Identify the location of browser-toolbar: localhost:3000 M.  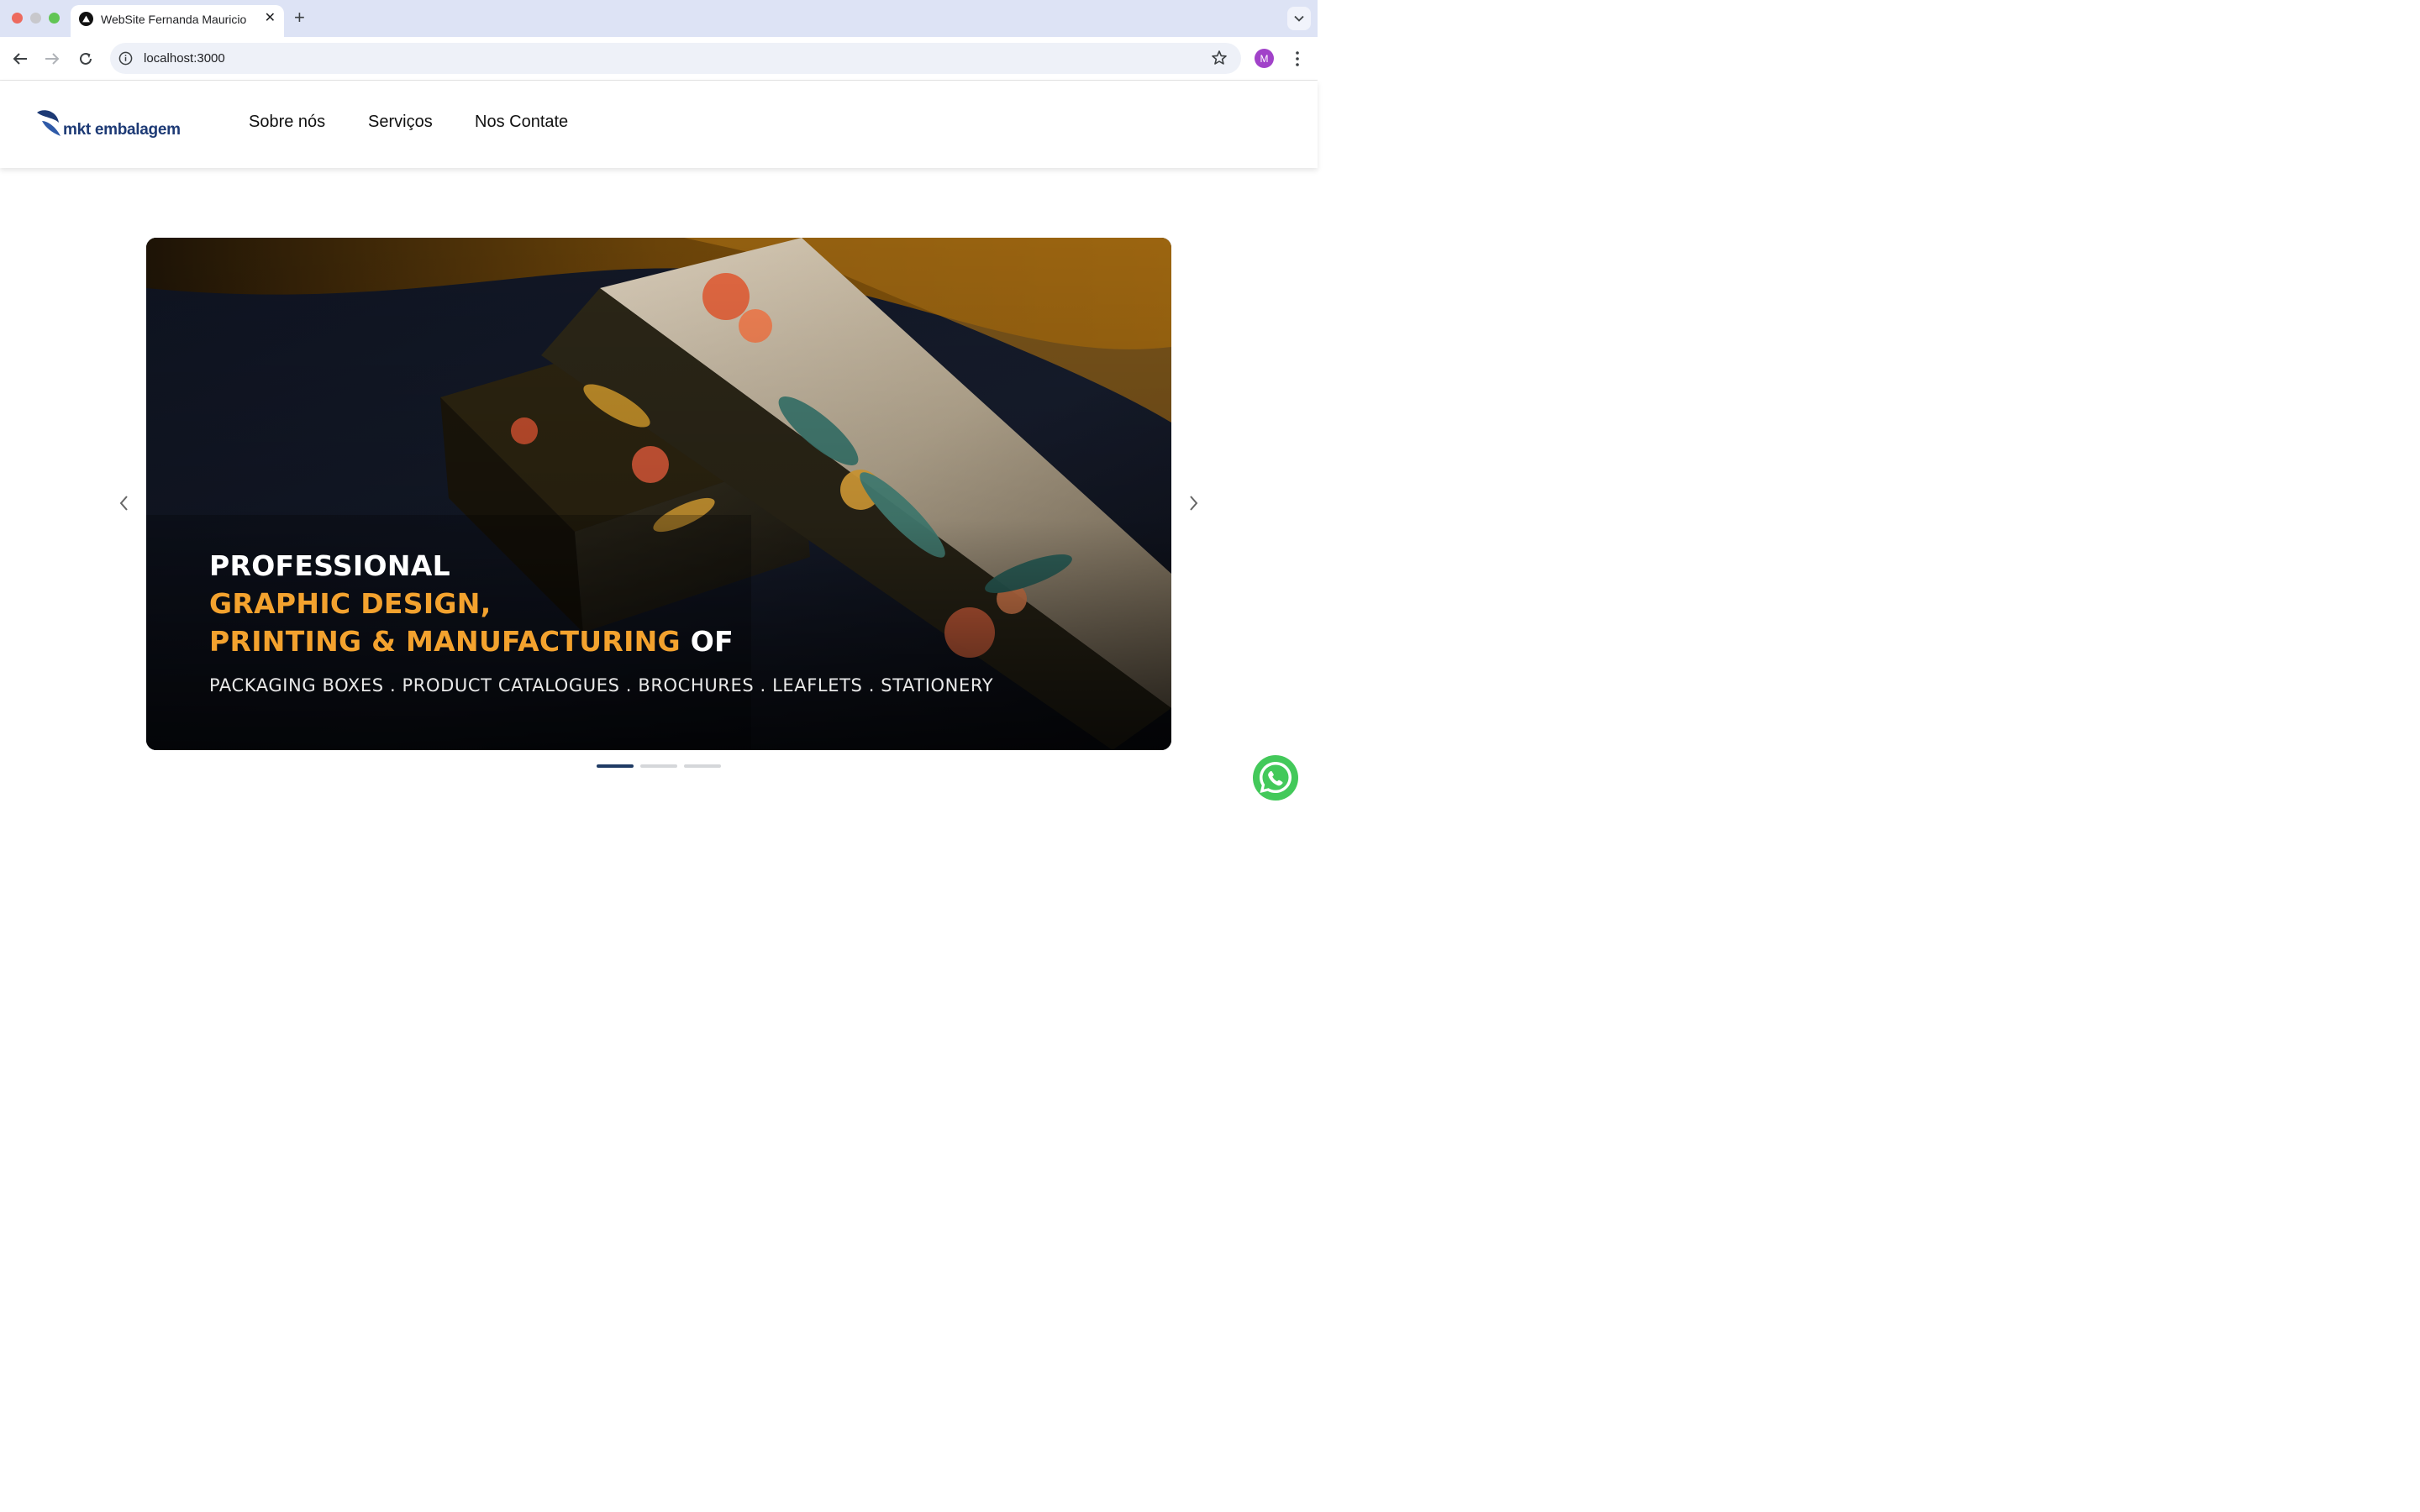
(659, 59).